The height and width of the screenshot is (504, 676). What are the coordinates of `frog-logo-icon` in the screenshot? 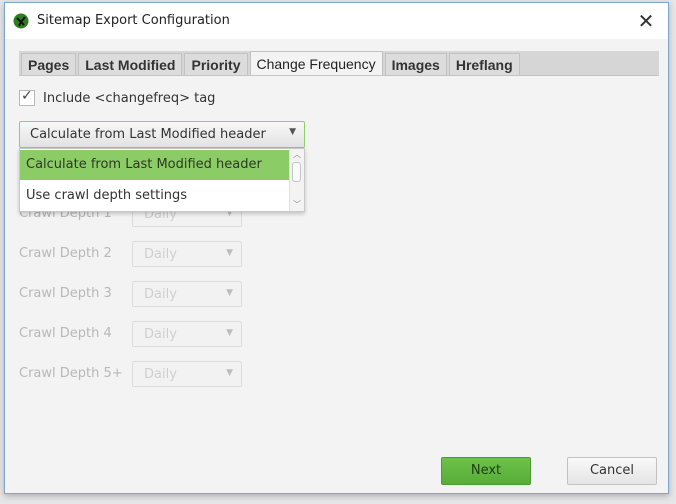 It's located at (21, 21).